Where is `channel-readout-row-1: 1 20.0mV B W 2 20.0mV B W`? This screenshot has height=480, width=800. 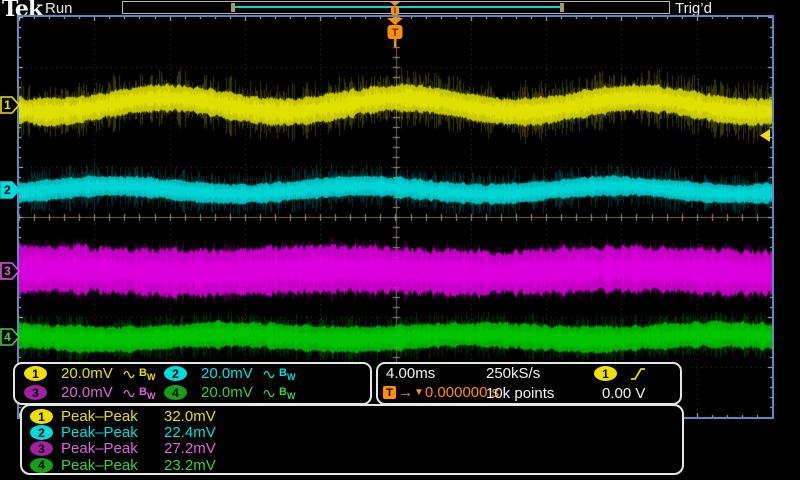 channel-readout-row-1: 1 20.0mV B W 2 20.0mV B W is located at coordinates (192, 374).